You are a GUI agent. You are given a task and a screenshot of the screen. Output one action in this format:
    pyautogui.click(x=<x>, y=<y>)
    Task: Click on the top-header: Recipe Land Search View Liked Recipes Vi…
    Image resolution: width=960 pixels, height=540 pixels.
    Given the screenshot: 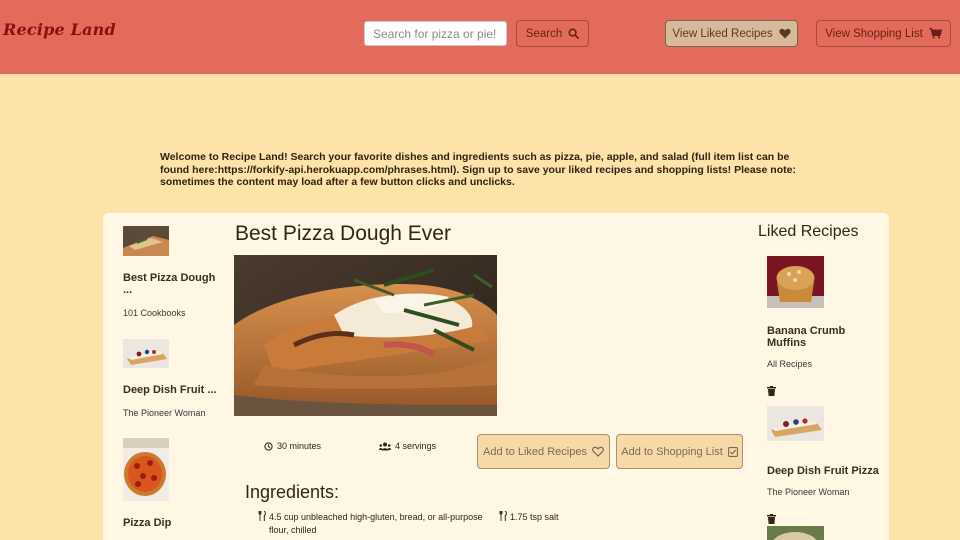 What is the action you would take?
    pyautogui.click(x=480, y=37)
    